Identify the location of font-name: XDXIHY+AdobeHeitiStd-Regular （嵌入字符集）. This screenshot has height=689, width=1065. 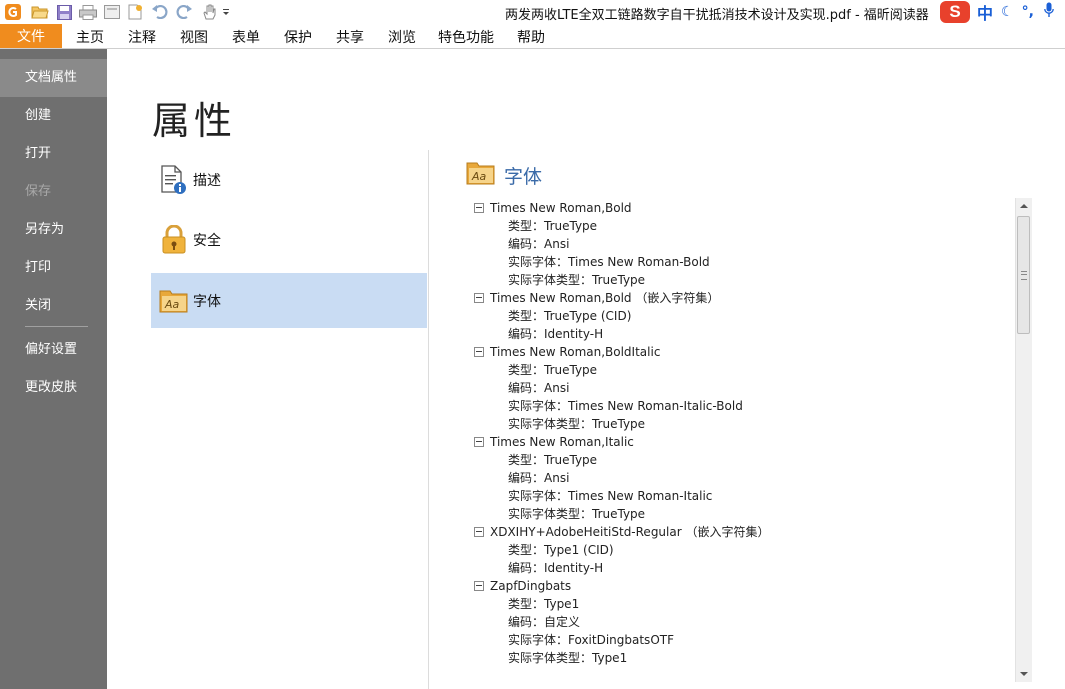
(630, 532).